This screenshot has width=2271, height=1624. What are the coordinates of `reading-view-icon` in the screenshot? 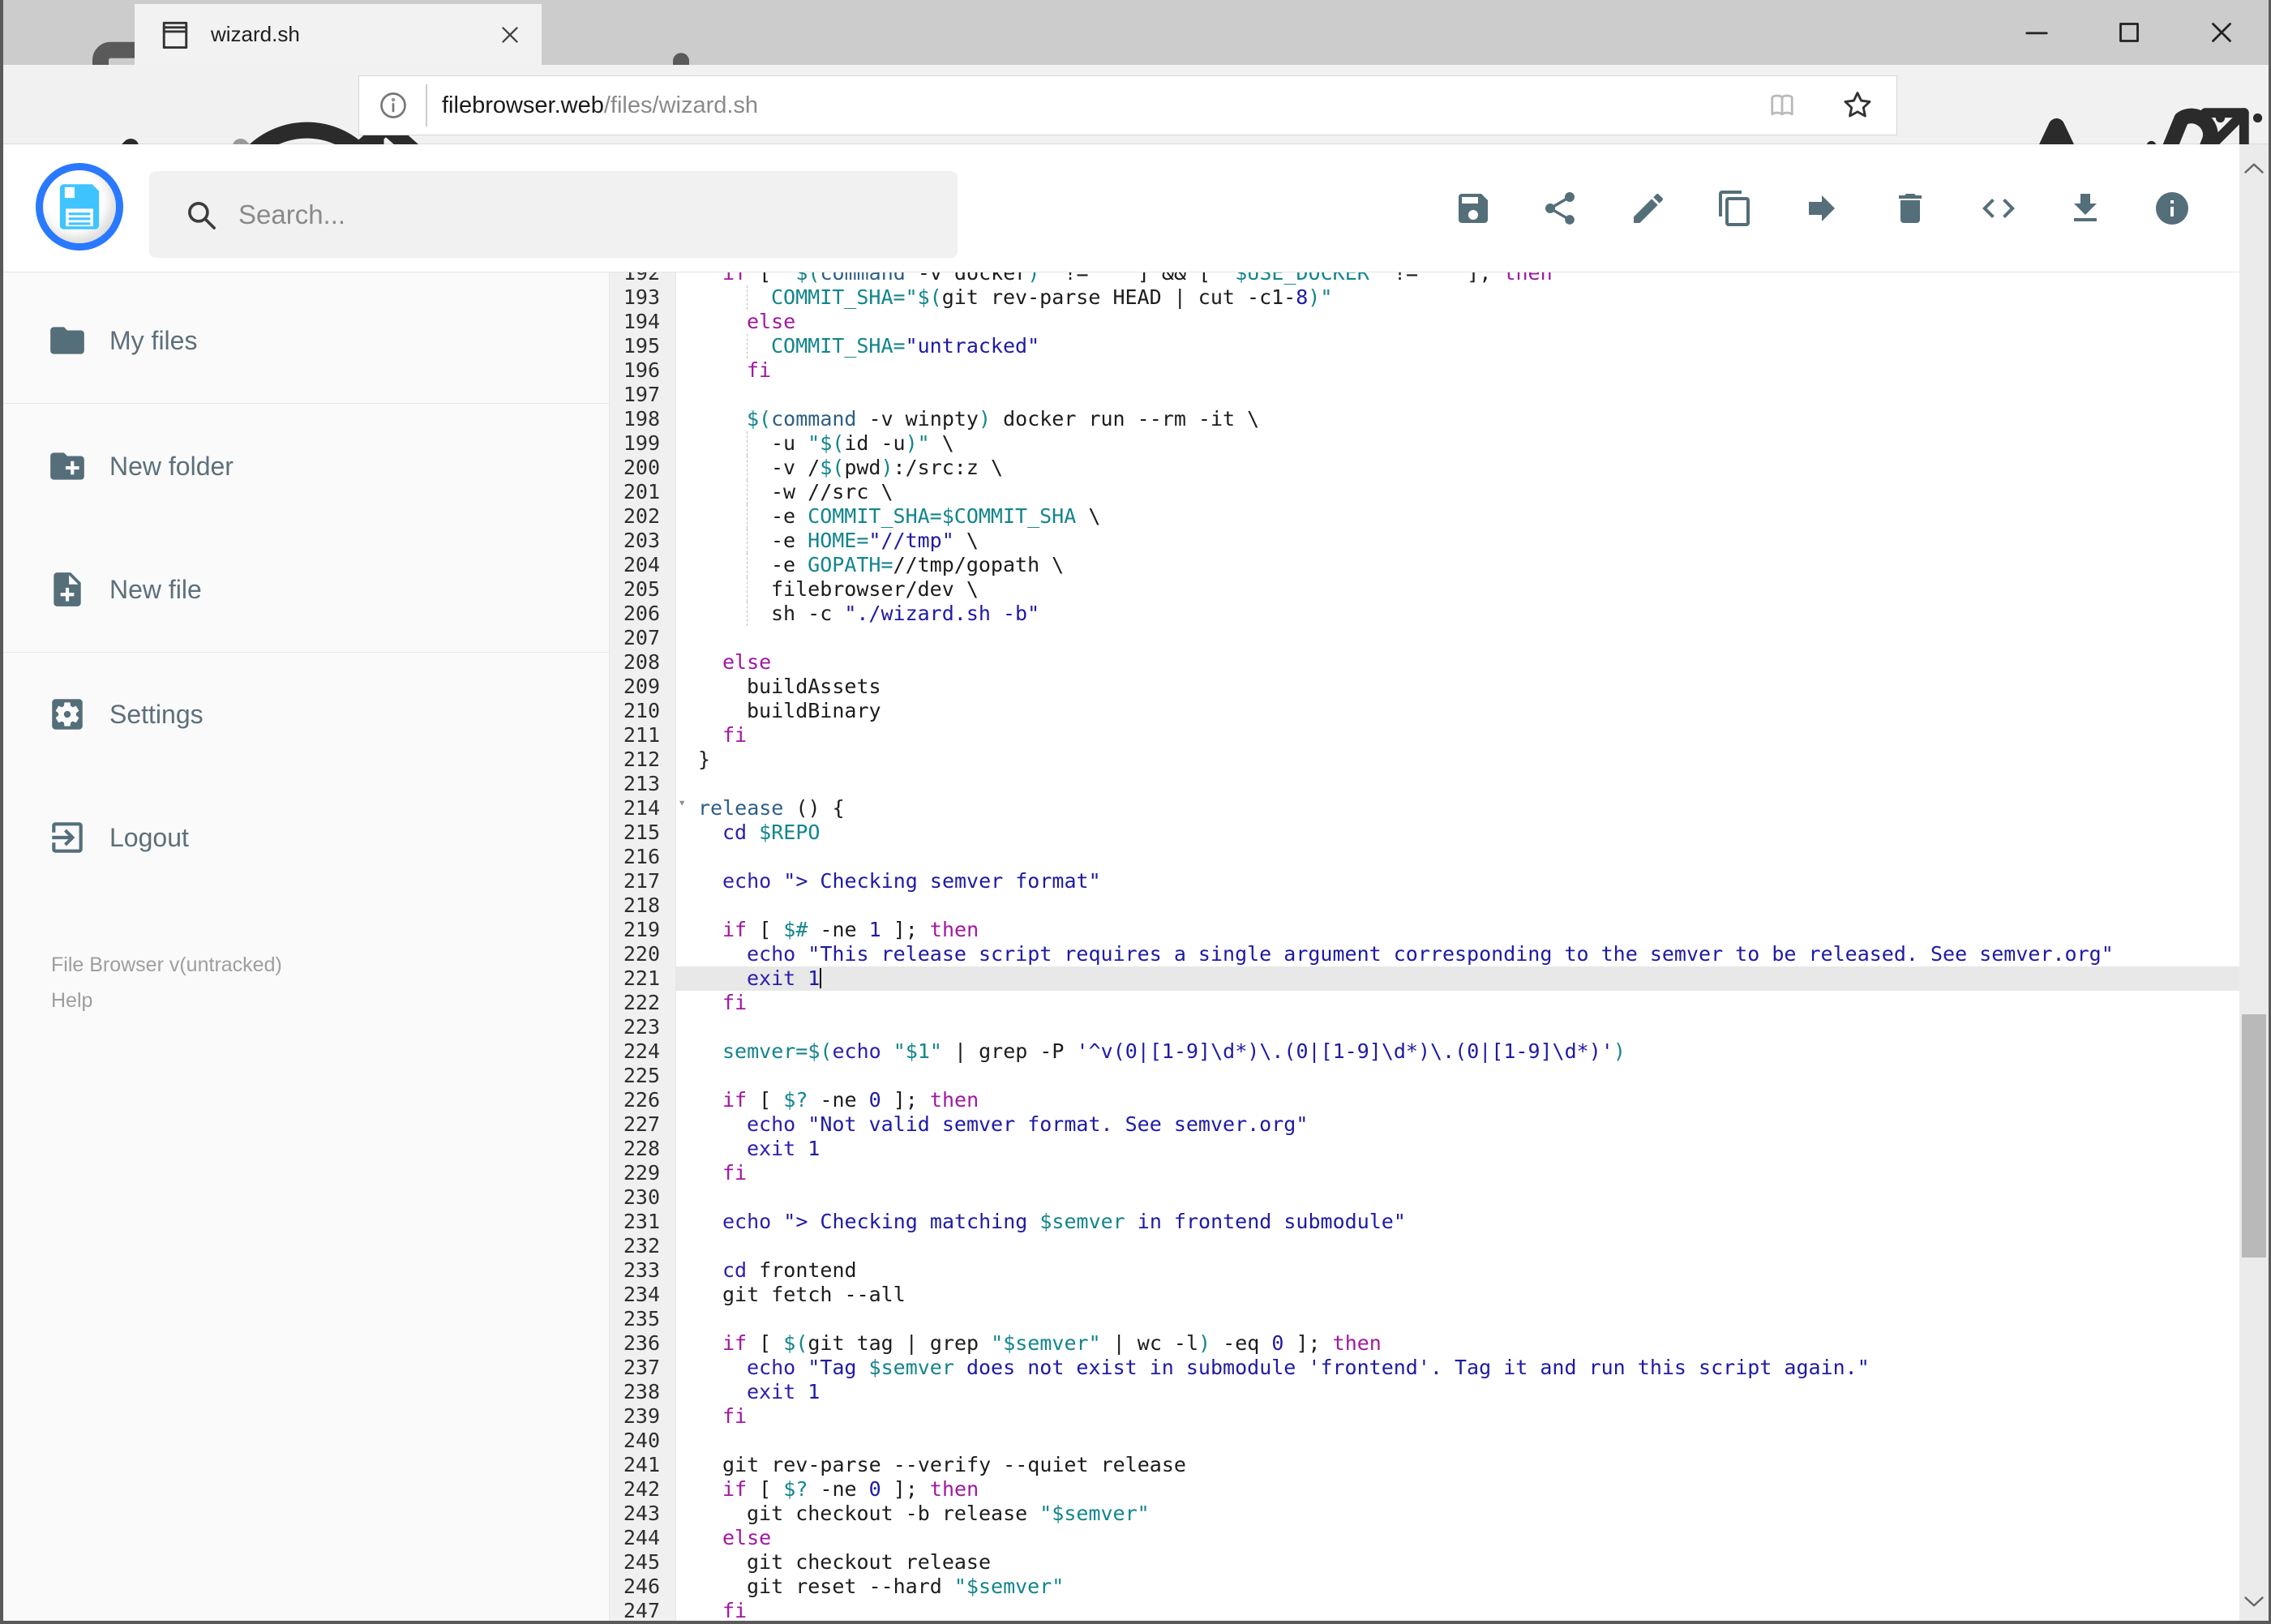 It's located at (1782, 105).